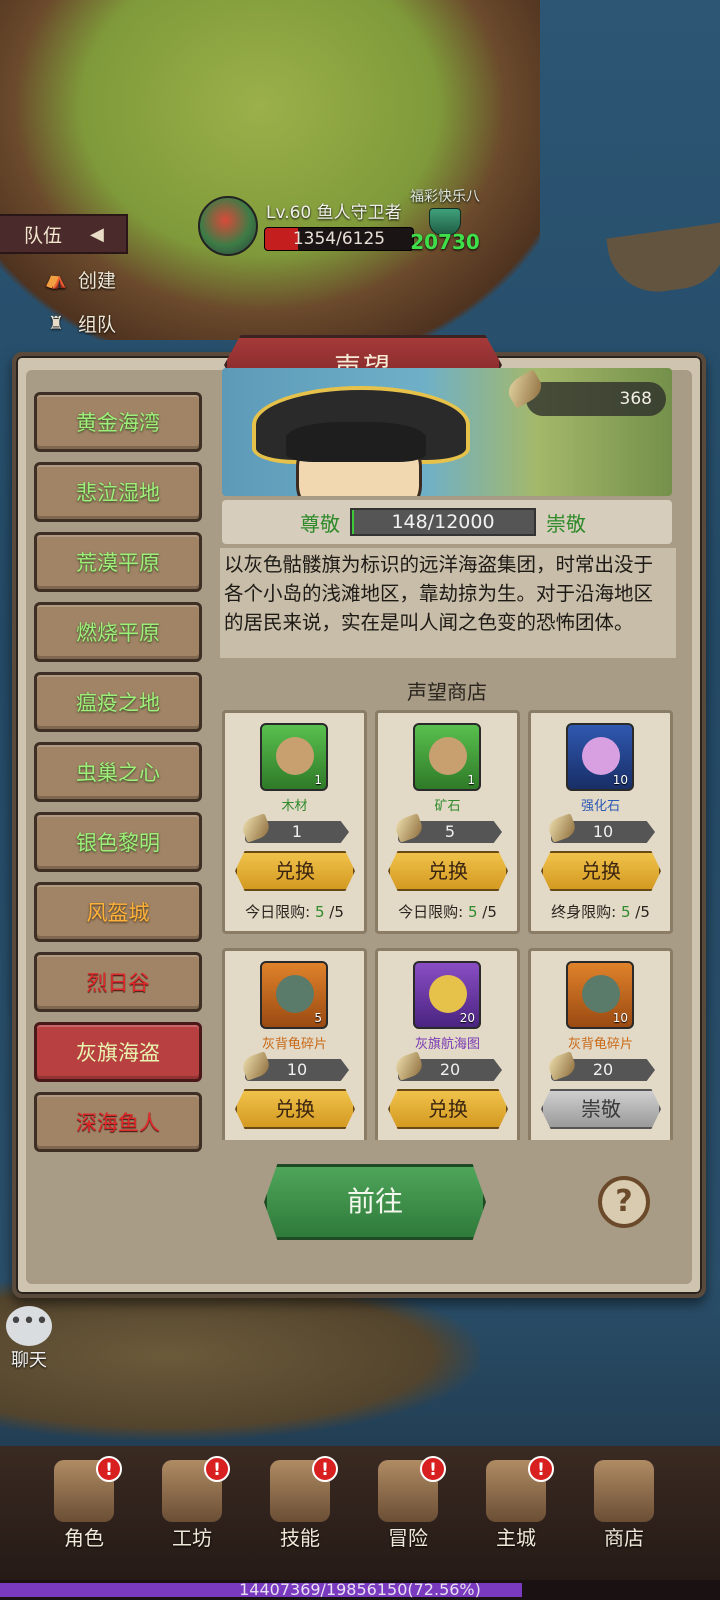 Image resolution: width=720 pixels, height=1600 pixels. I want to click on boss-avatar, so click(228, 226).